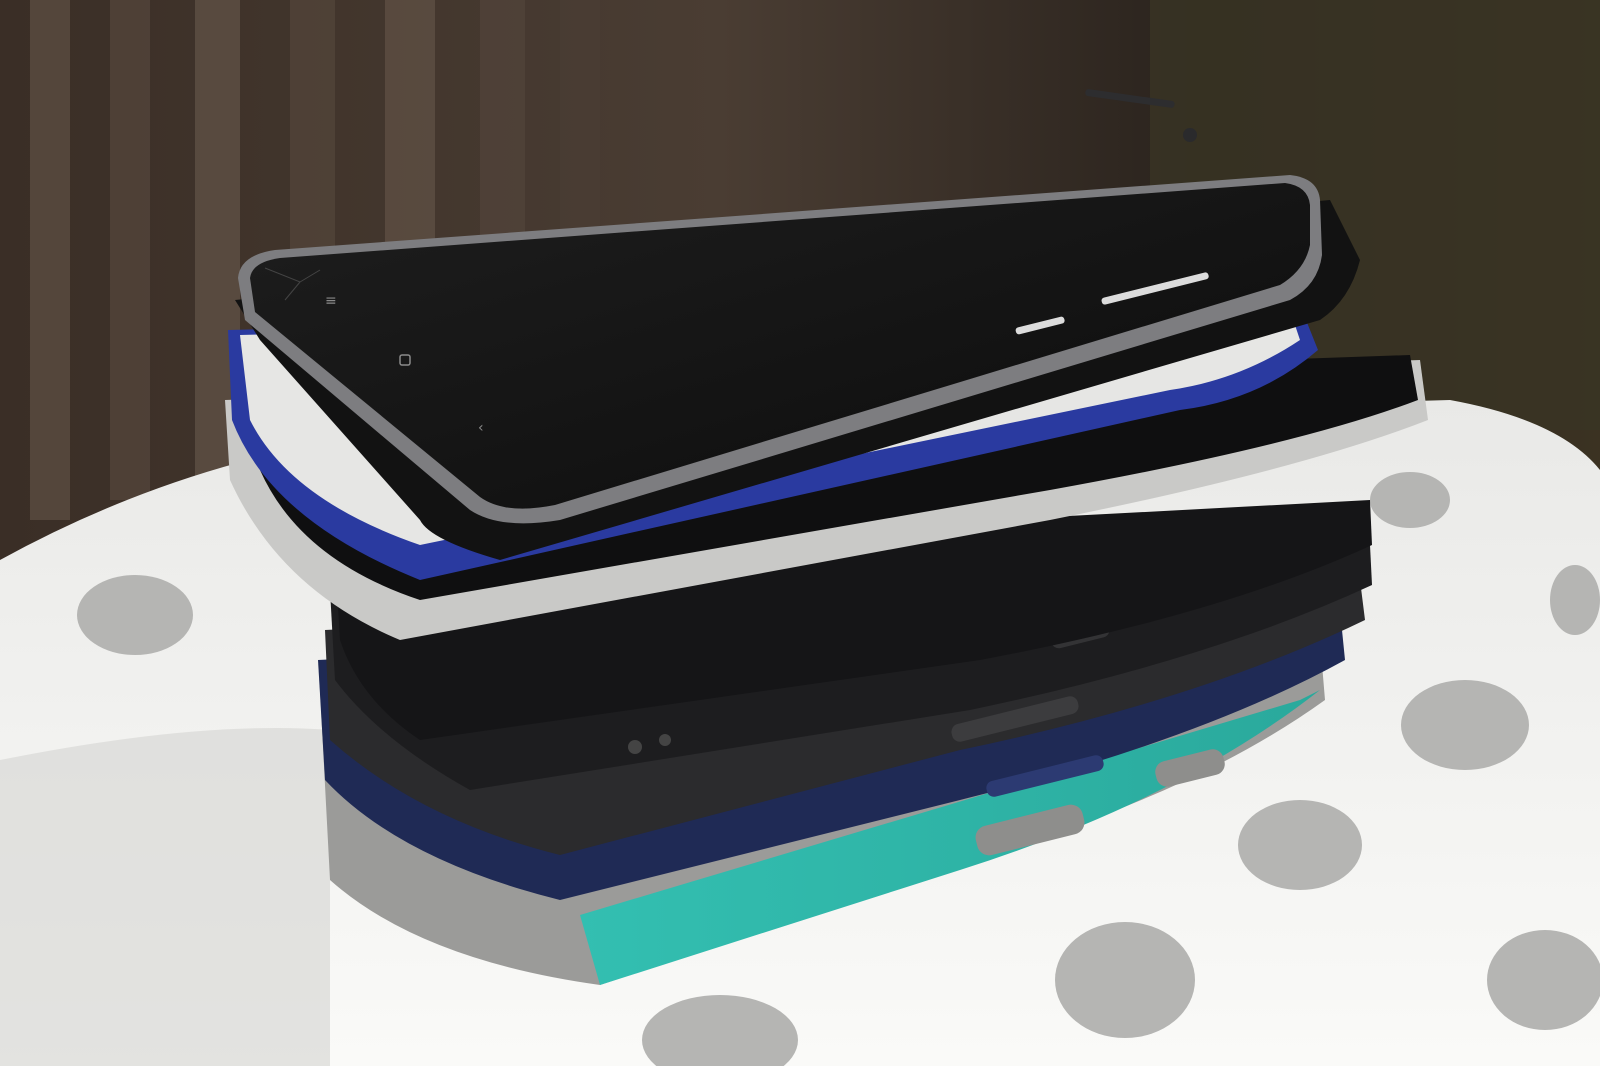 The image size is (1600, 1066). I want to click on headphone-jack, so click(635, 747).